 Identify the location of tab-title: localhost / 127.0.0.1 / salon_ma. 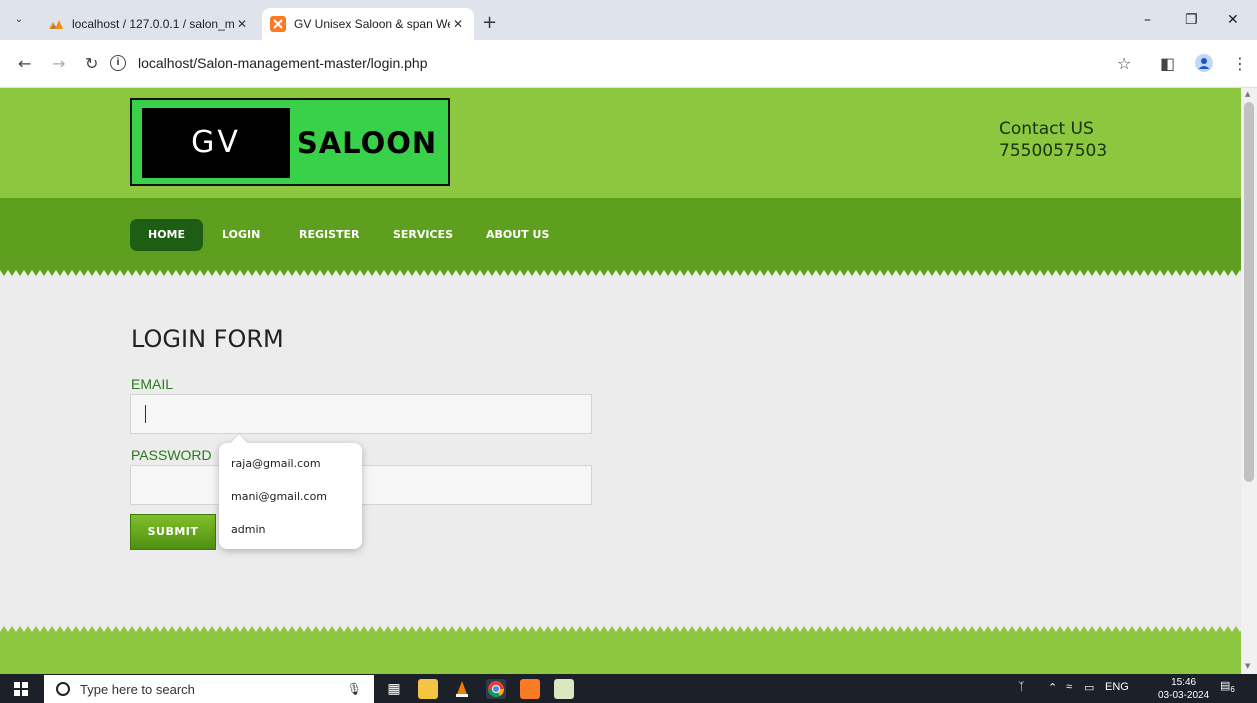
(153, 24).